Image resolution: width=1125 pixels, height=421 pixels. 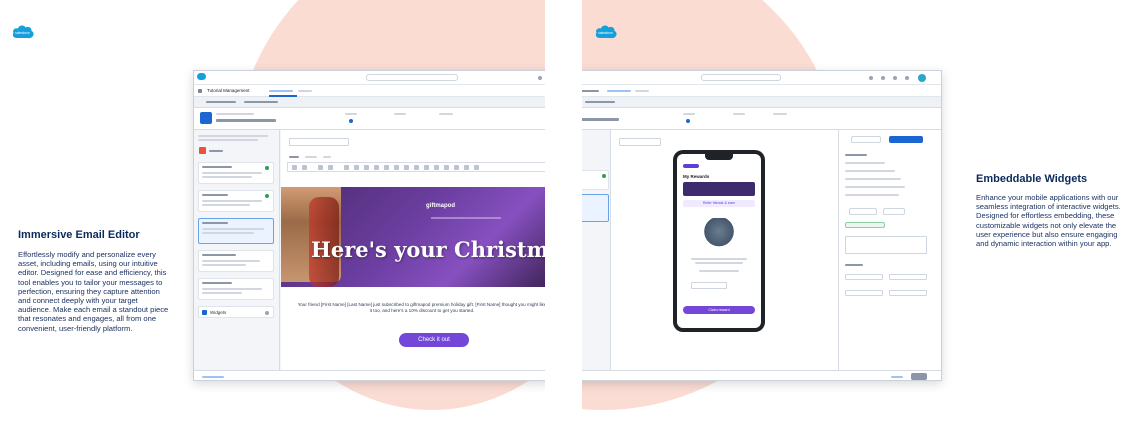 What do you see at coordinates (236, 312) in the screenshot?
I see `widgets-card: Widgets` at bounding box center [236, 312].